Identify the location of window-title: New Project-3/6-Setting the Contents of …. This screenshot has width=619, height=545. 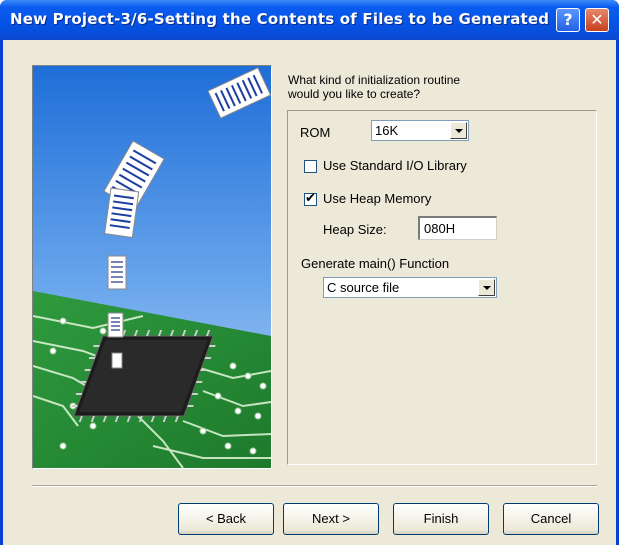
(280, 19).